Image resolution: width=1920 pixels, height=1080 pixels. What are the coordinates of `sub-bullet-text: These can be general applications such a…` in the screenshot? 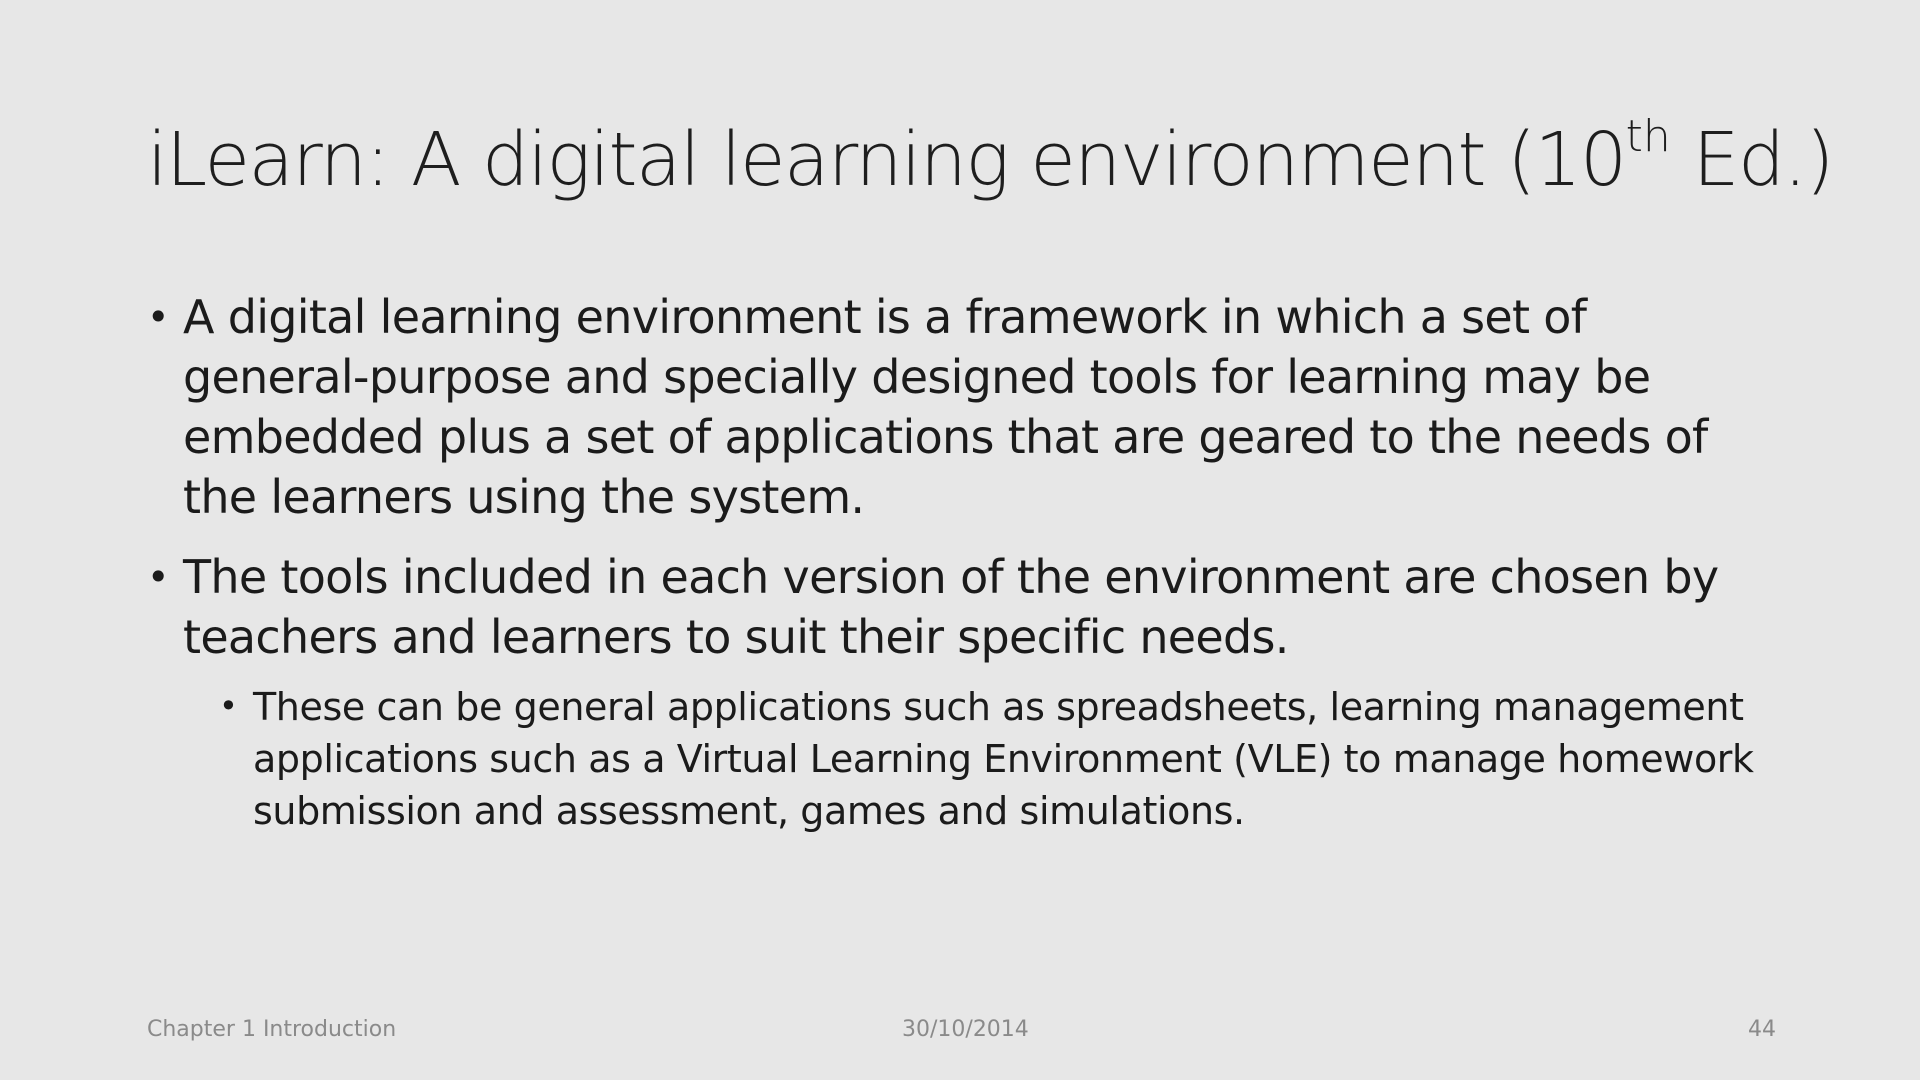 It's located at (1003, 759).